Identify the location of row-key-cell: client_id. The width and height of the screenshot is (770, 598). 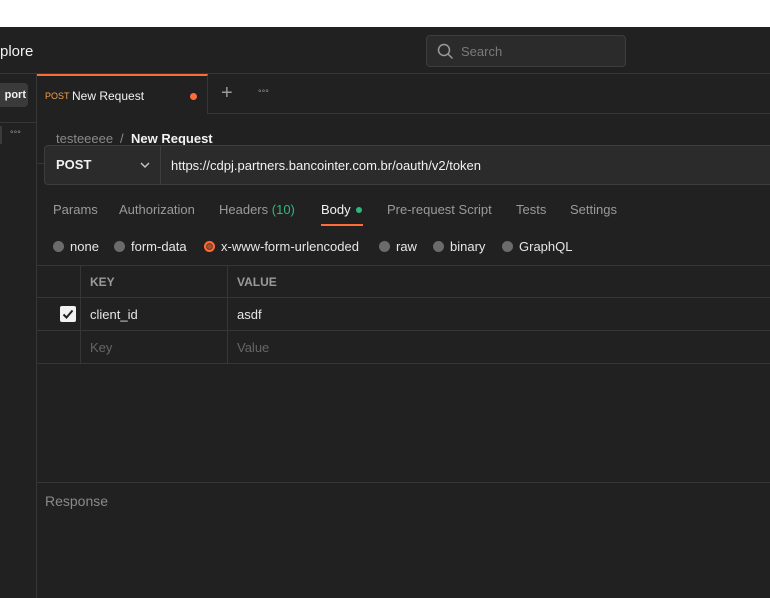
(154, 314).